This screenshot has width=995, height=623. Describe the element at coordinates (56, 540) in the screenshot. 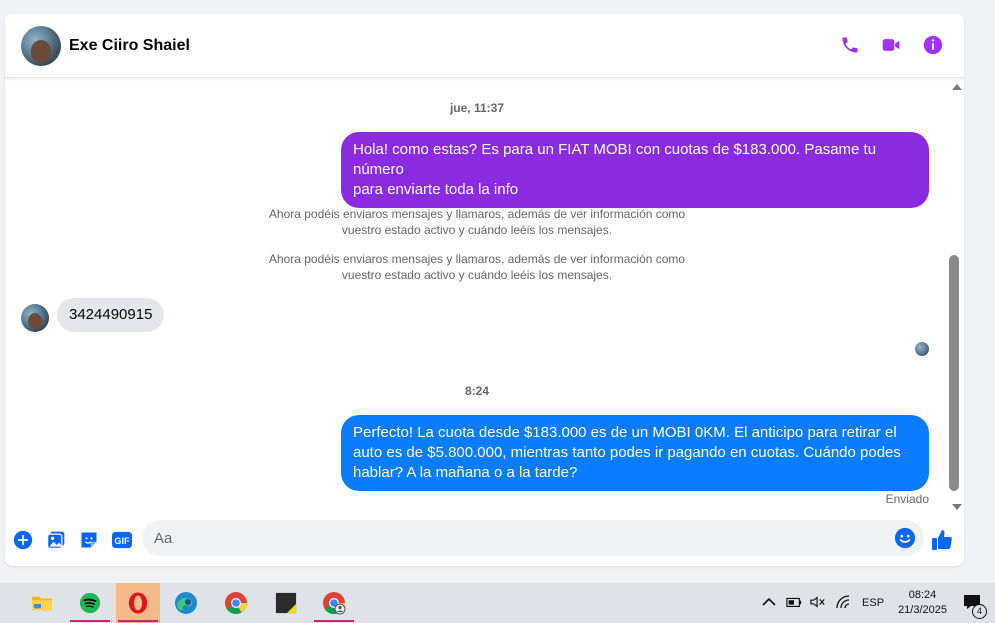

I see `gallery-icon` at that location.